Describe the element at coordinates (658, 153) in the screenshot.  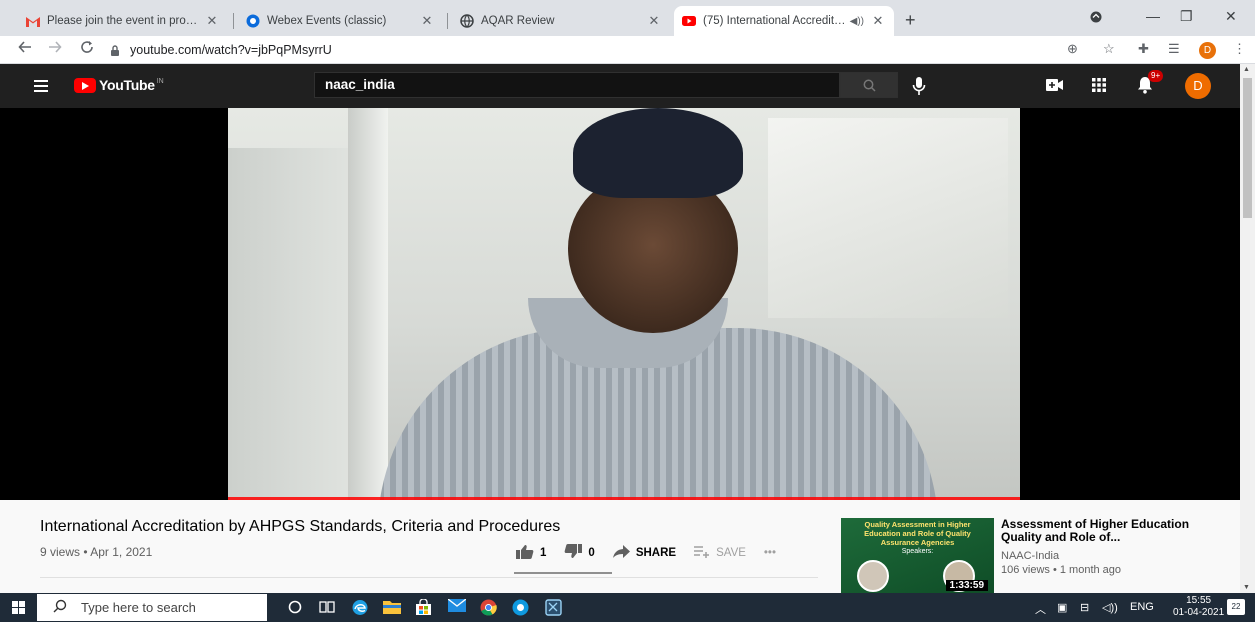
I see `speaker-cap` at that location.